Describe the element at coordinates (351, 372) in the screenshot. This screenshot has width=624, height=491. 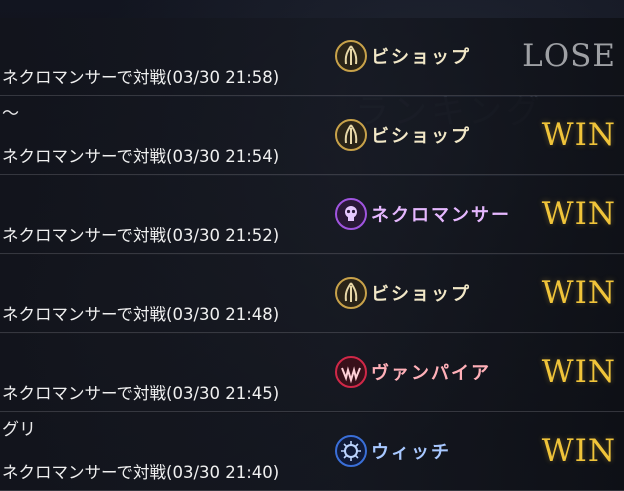
I see `vampire-icon` at that location.